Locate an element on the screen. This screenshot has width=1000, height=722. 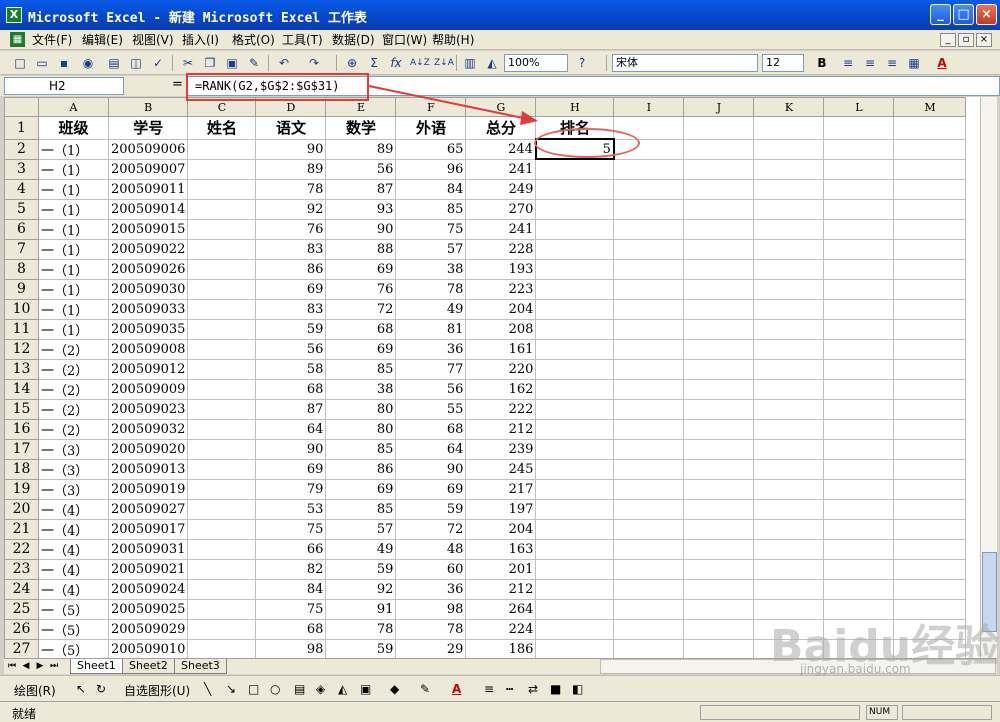
result-highlight-ellipse is located at coordinates (587, 143).